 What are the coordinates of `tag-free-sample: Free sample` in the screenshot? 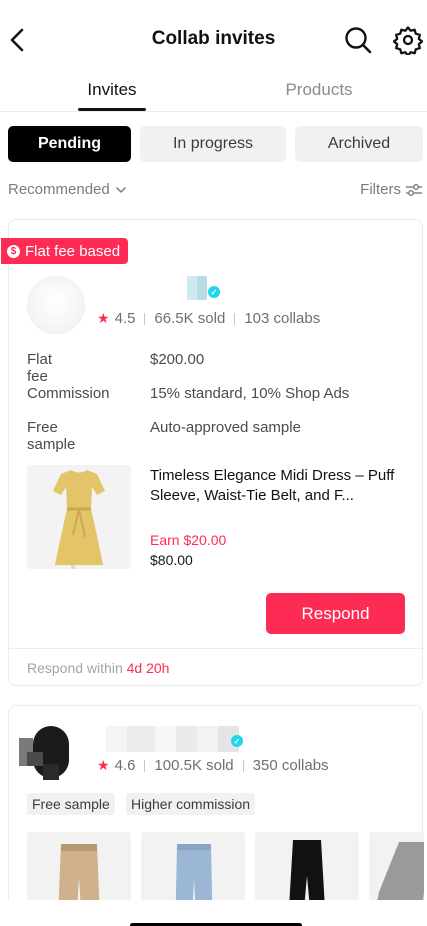 It's located at (71, 804).